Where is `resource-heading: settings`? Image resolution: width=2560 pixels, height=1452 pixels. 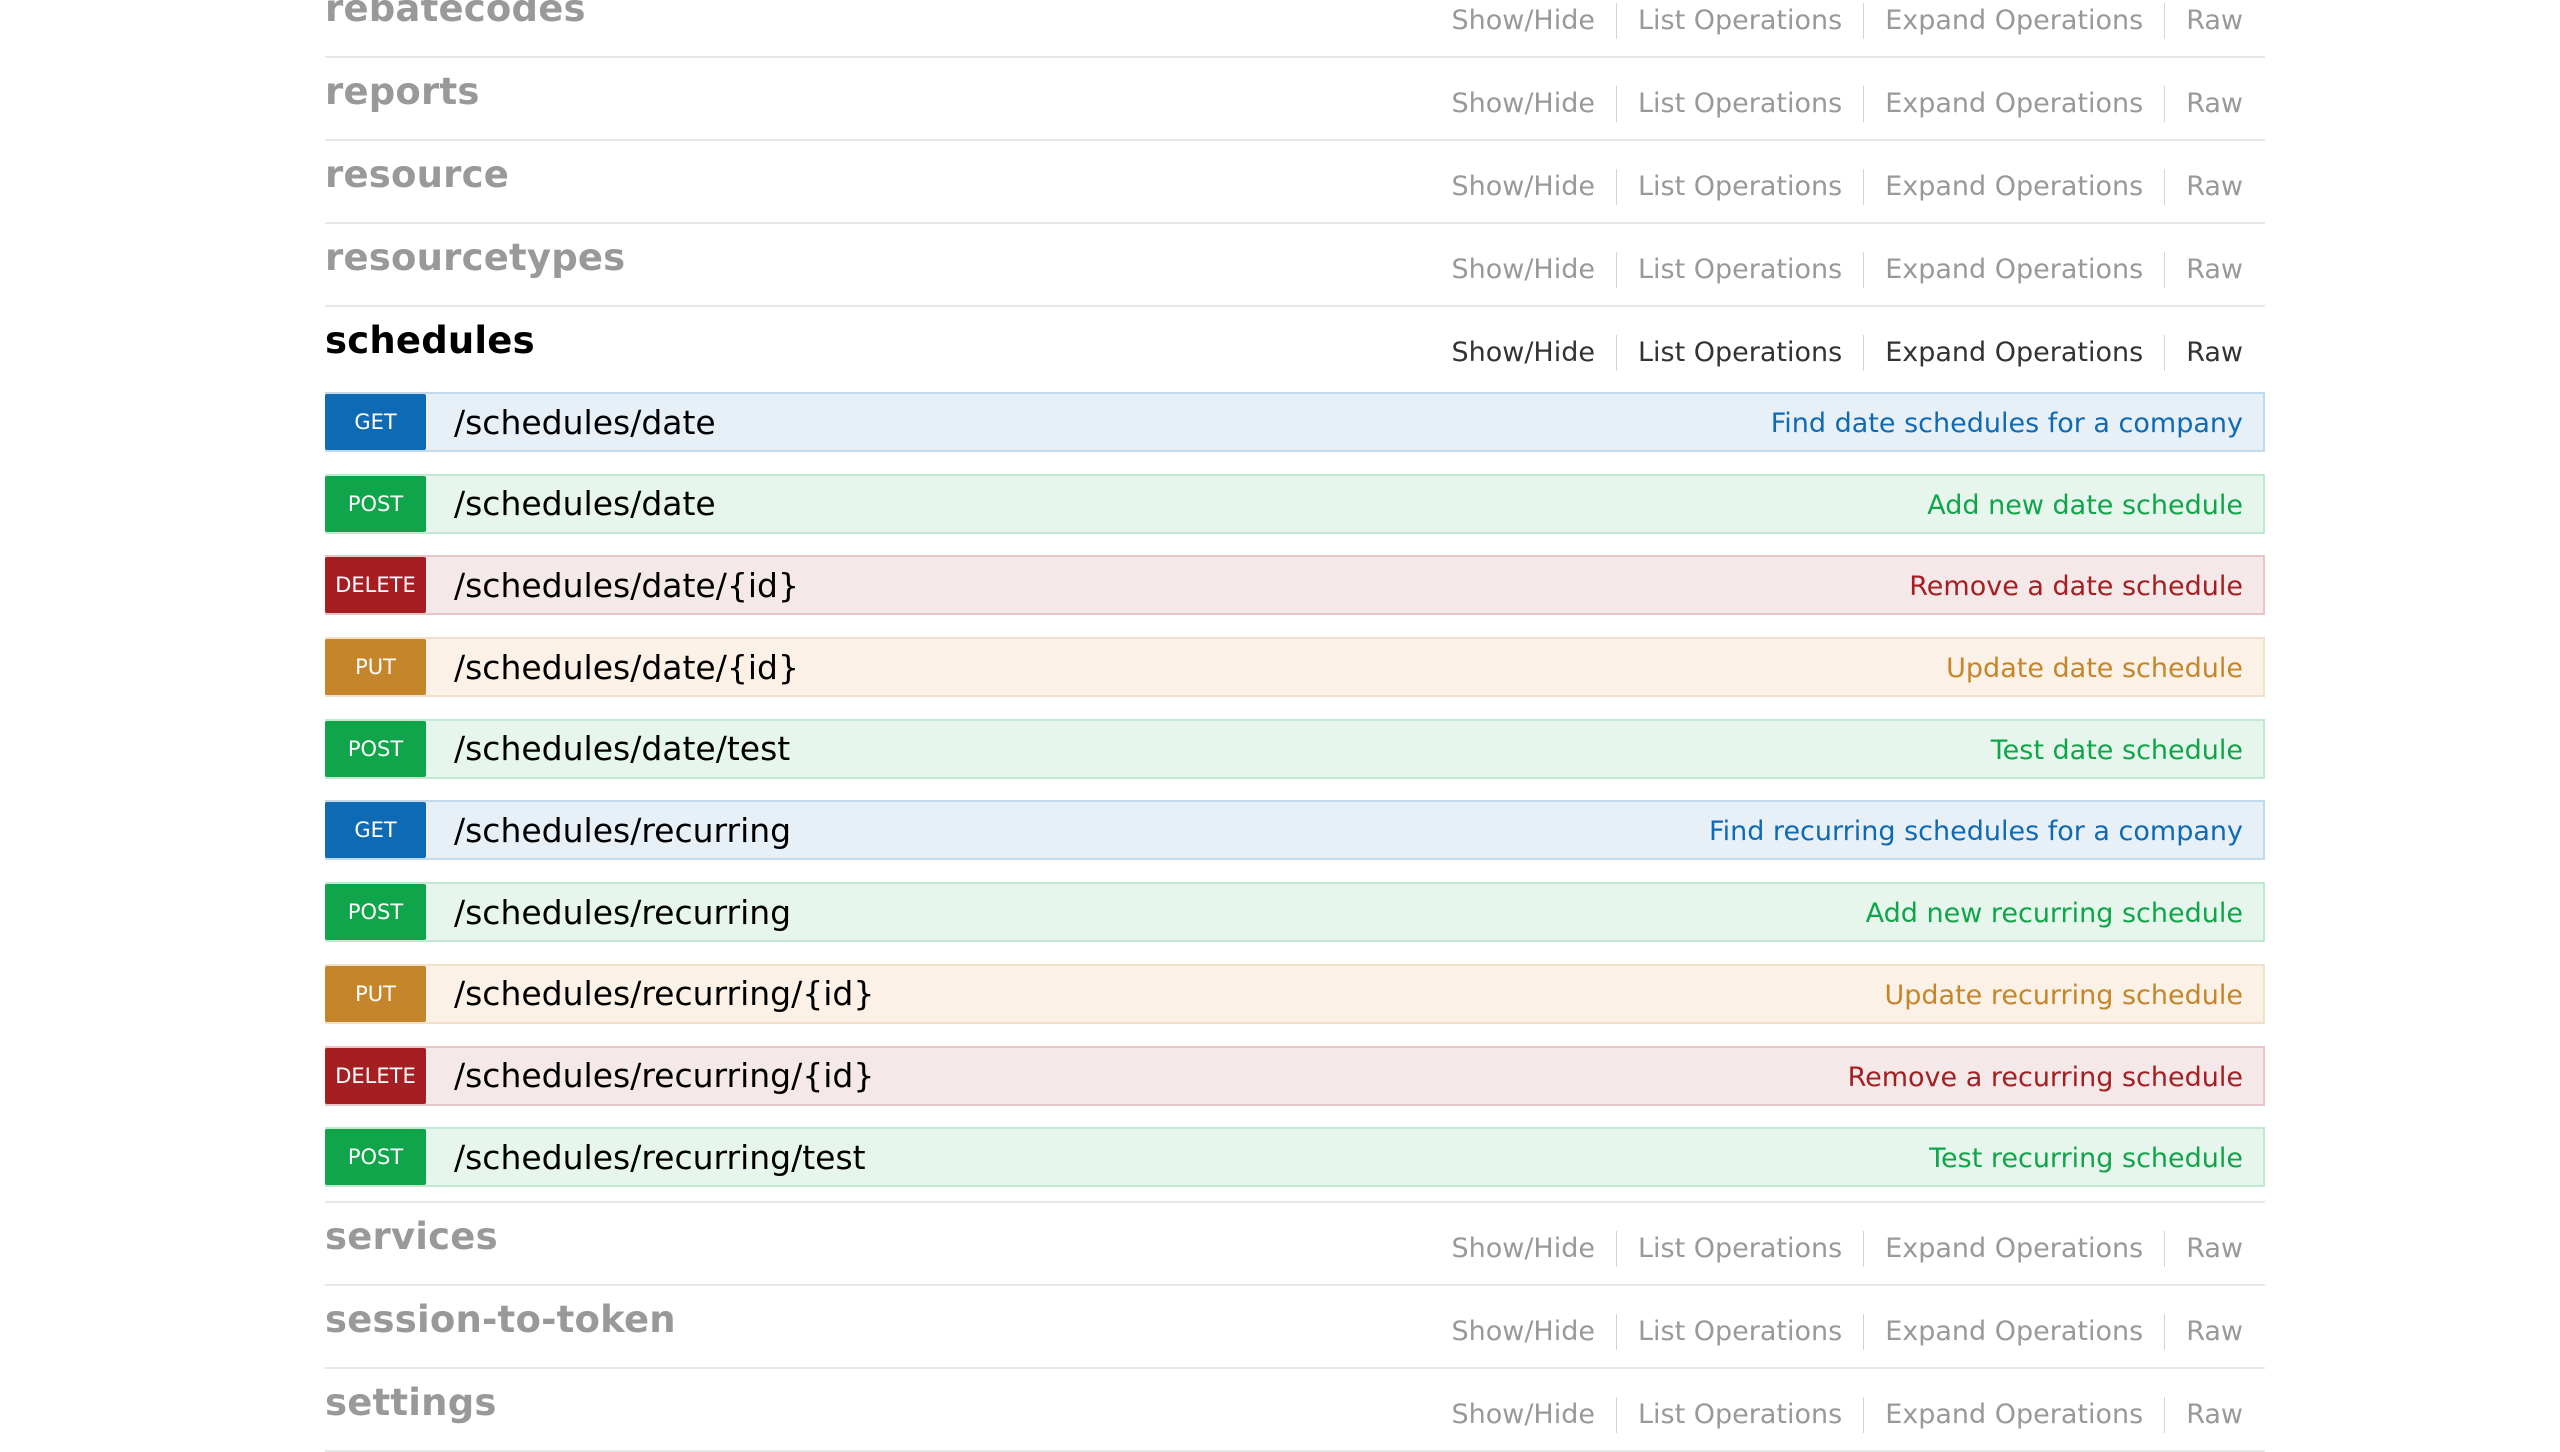
resource-heading: settings is located at coordinates (411, 1402).